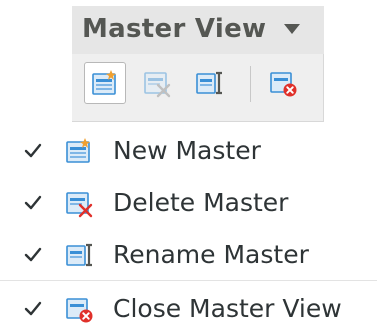 The height and width of the screenshot is (327, 377). Describe the element at coordinates (201, 202) in the screenshot. I see `menu-item-label: Delete Master` at that location.